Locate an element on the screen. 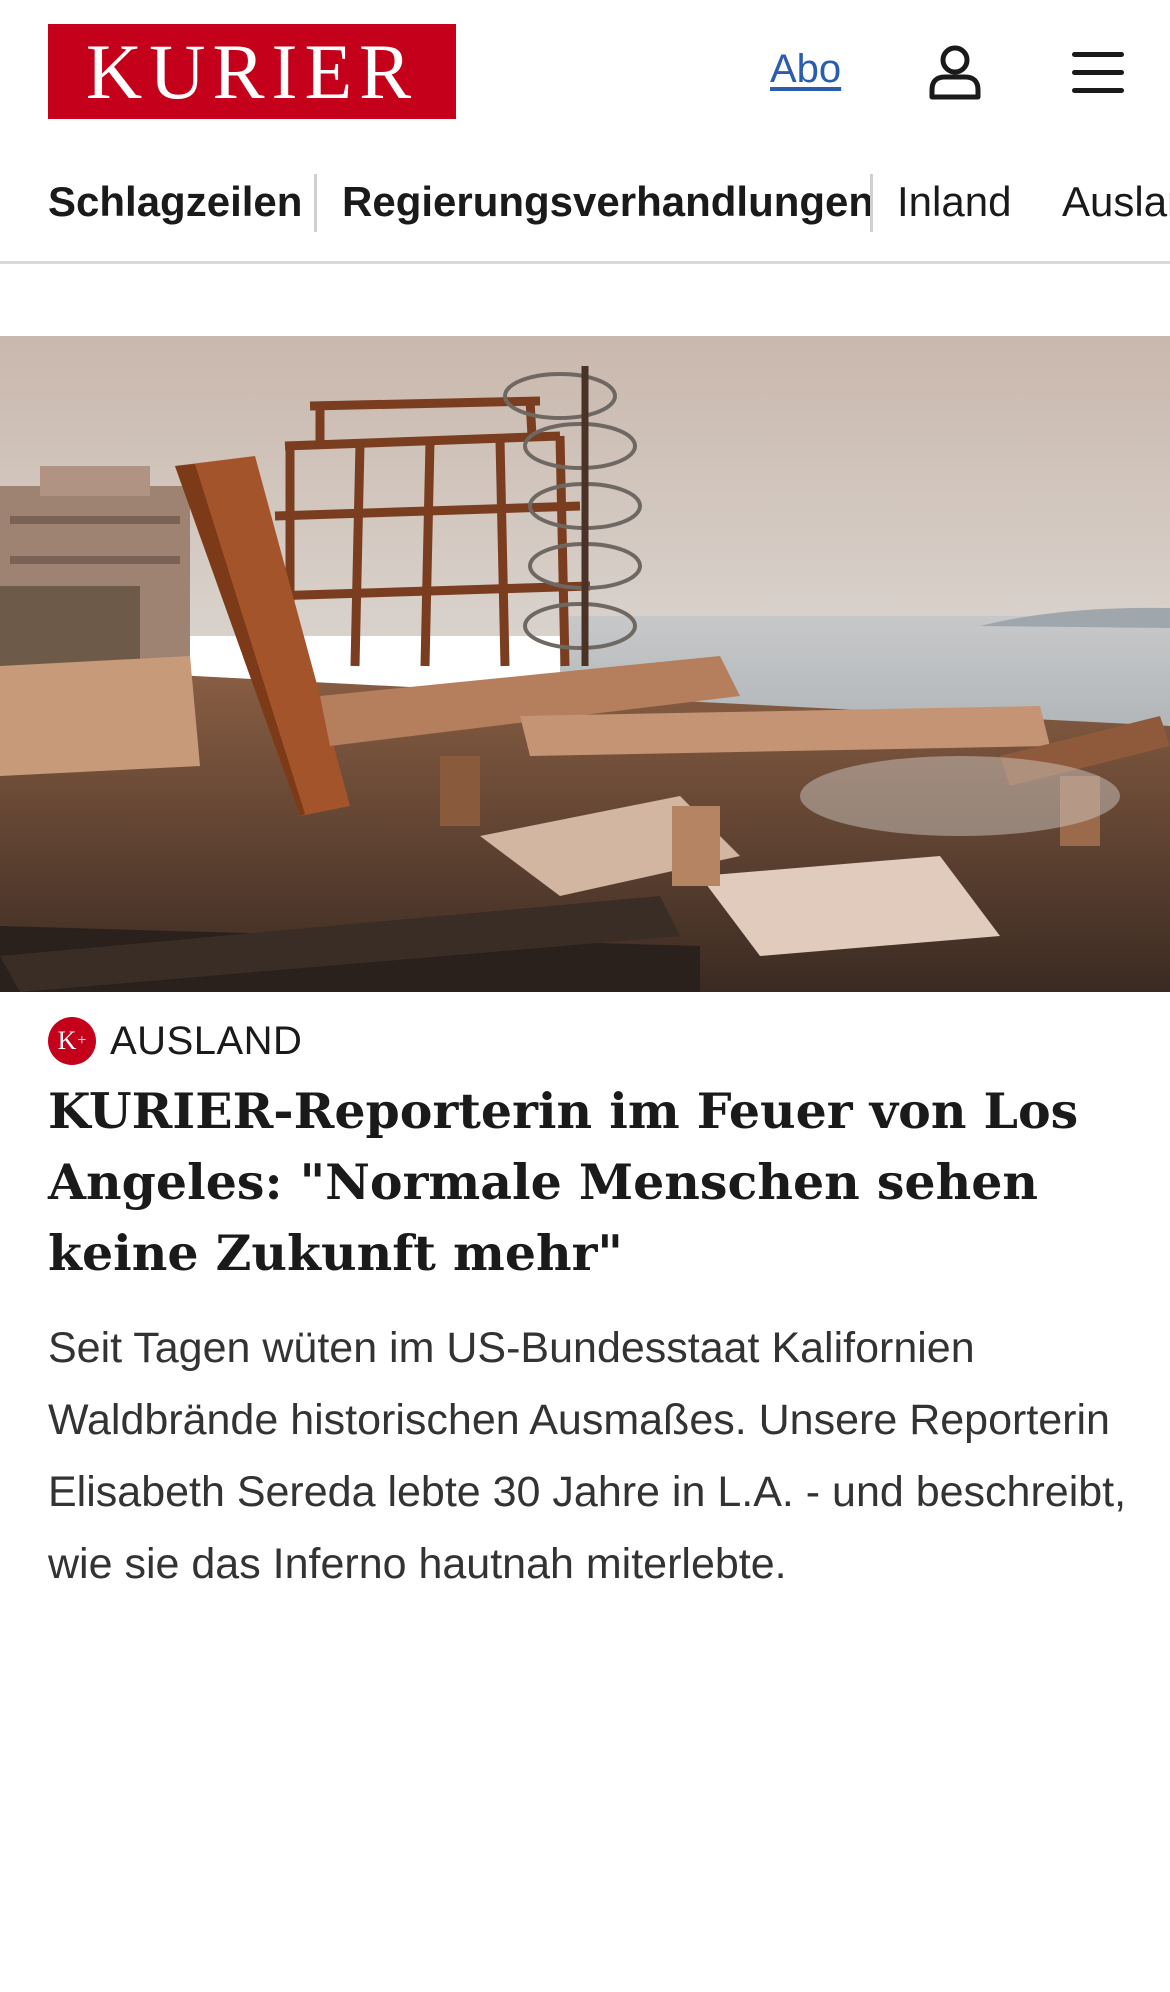 This screenshot has width=1170, height=1992. nav-item-regierungsverhandlungen: Regierungsverhandlungen is located at coordinates (608, 202).